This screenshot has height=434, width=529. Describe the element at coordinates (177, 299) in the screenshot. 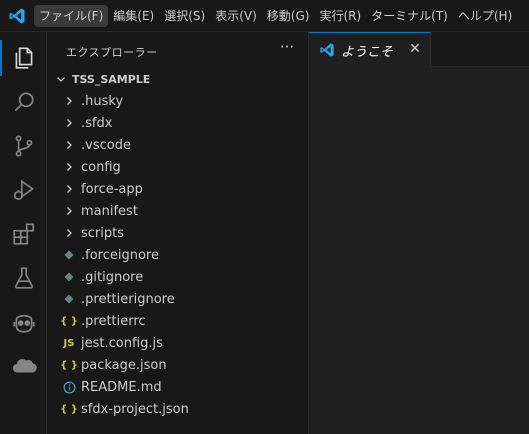

I see `file-item: .prettierignore` at that location.